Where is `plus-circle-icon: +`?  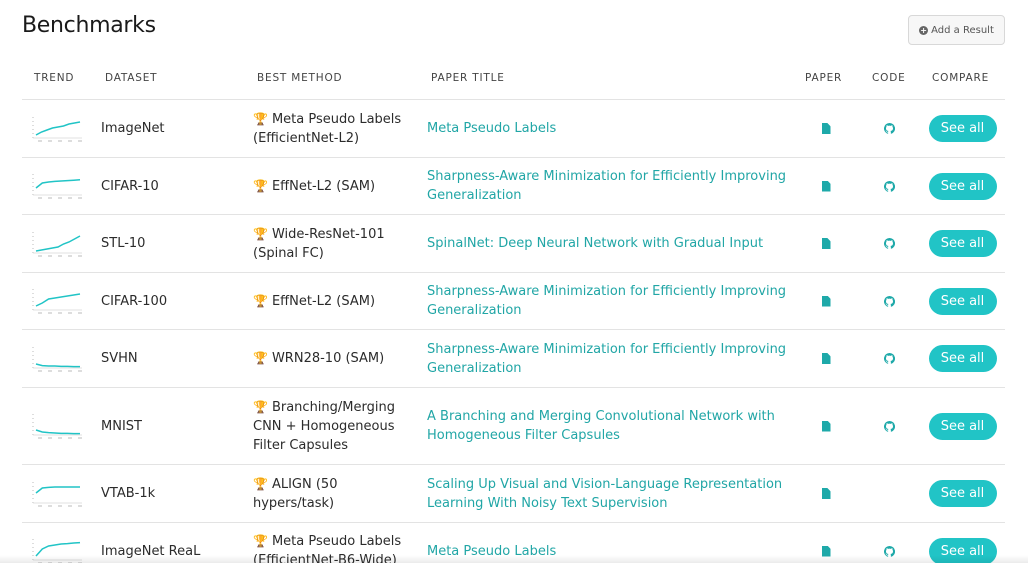
plus-circle-icon: + is located at coordinates (924, 30).